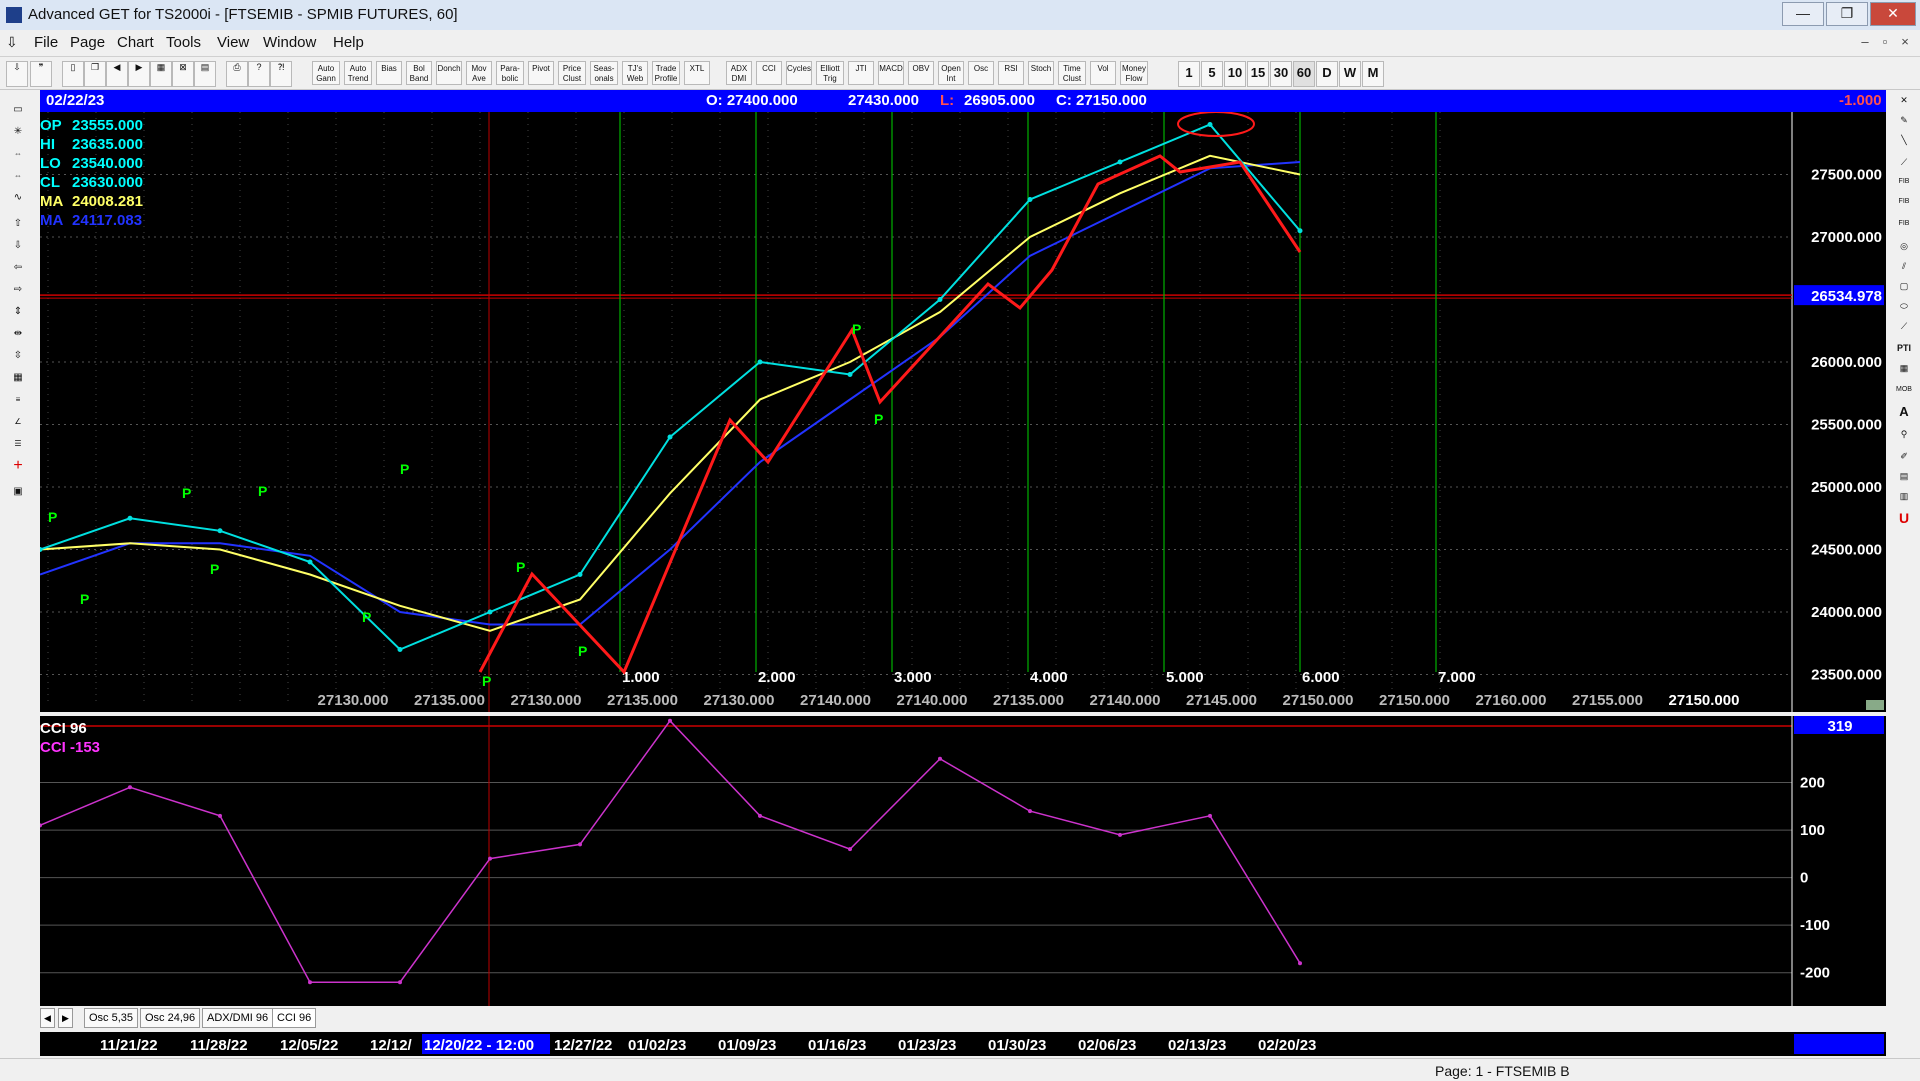 This screenshot has width=1920, height=1081. Describe the element at coordinates (1904, 182) in the screenshot. I see `fib-retracement-icon: FIB` at that location.